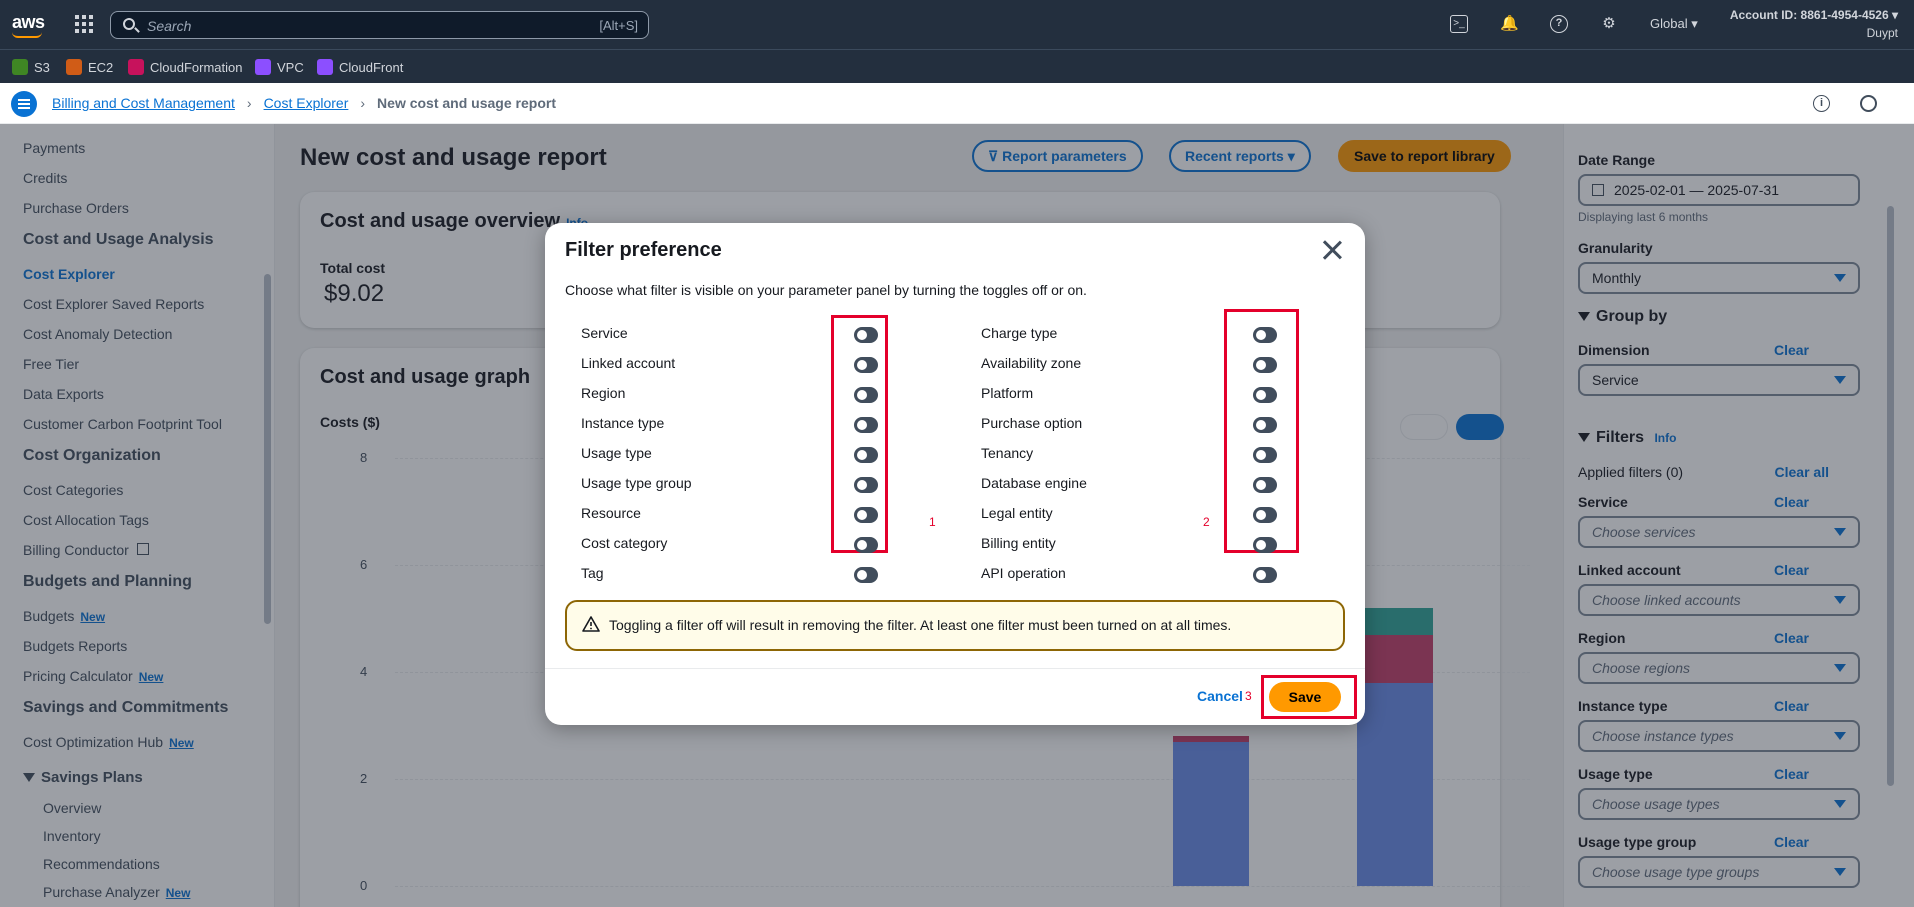 The image size is (1914, 907). Describe the element at coordinates (955, 668) in the screenshot. I see `modal-divider` at that location.